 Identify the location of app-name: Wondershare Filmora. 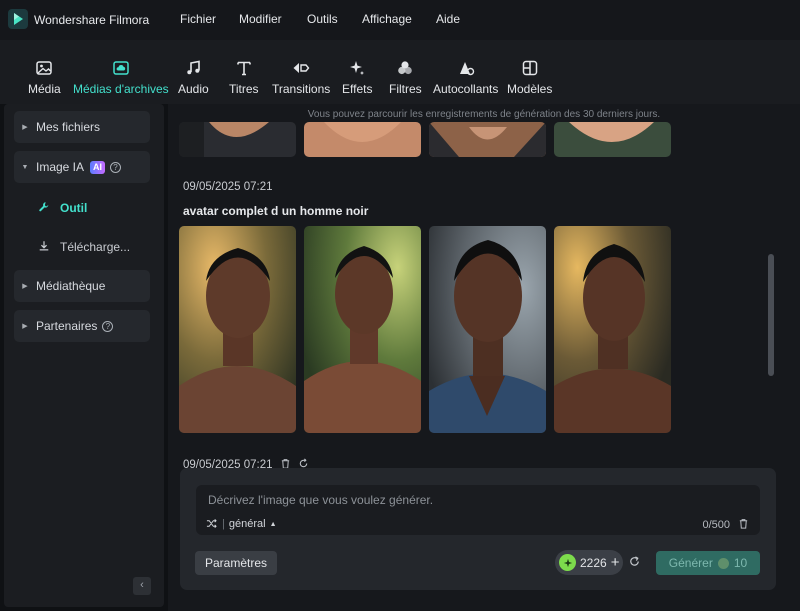
(92, 20).